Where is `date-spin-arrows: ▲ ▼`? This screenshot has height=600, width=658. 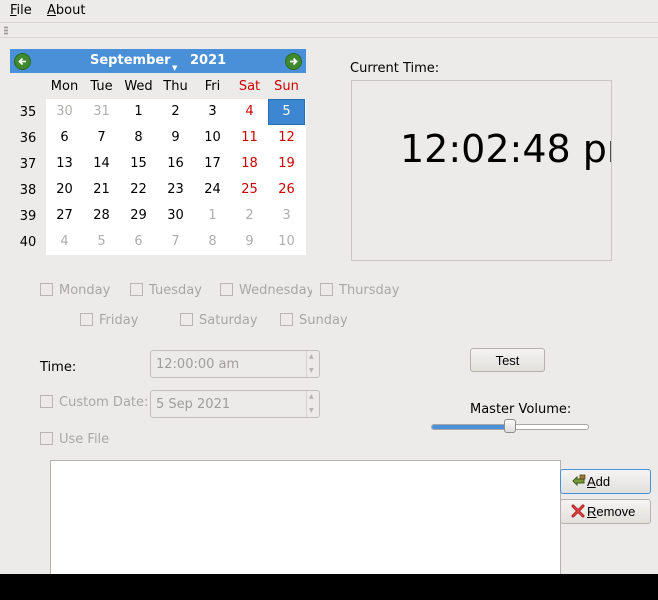
date-spin-arrows: ▲ ▼ is located at coordinates (312, 404).